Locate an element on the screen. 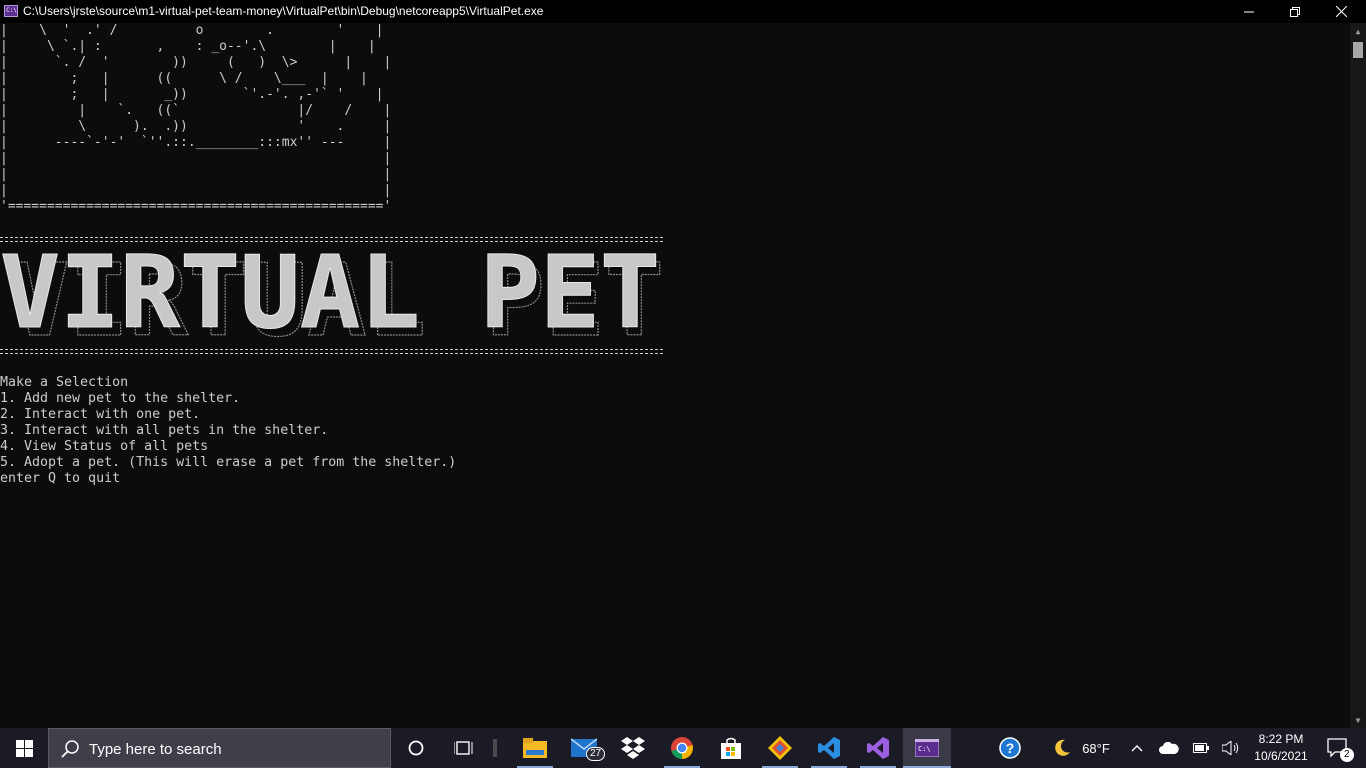  cortana-button is located at coordinates (416, 748).